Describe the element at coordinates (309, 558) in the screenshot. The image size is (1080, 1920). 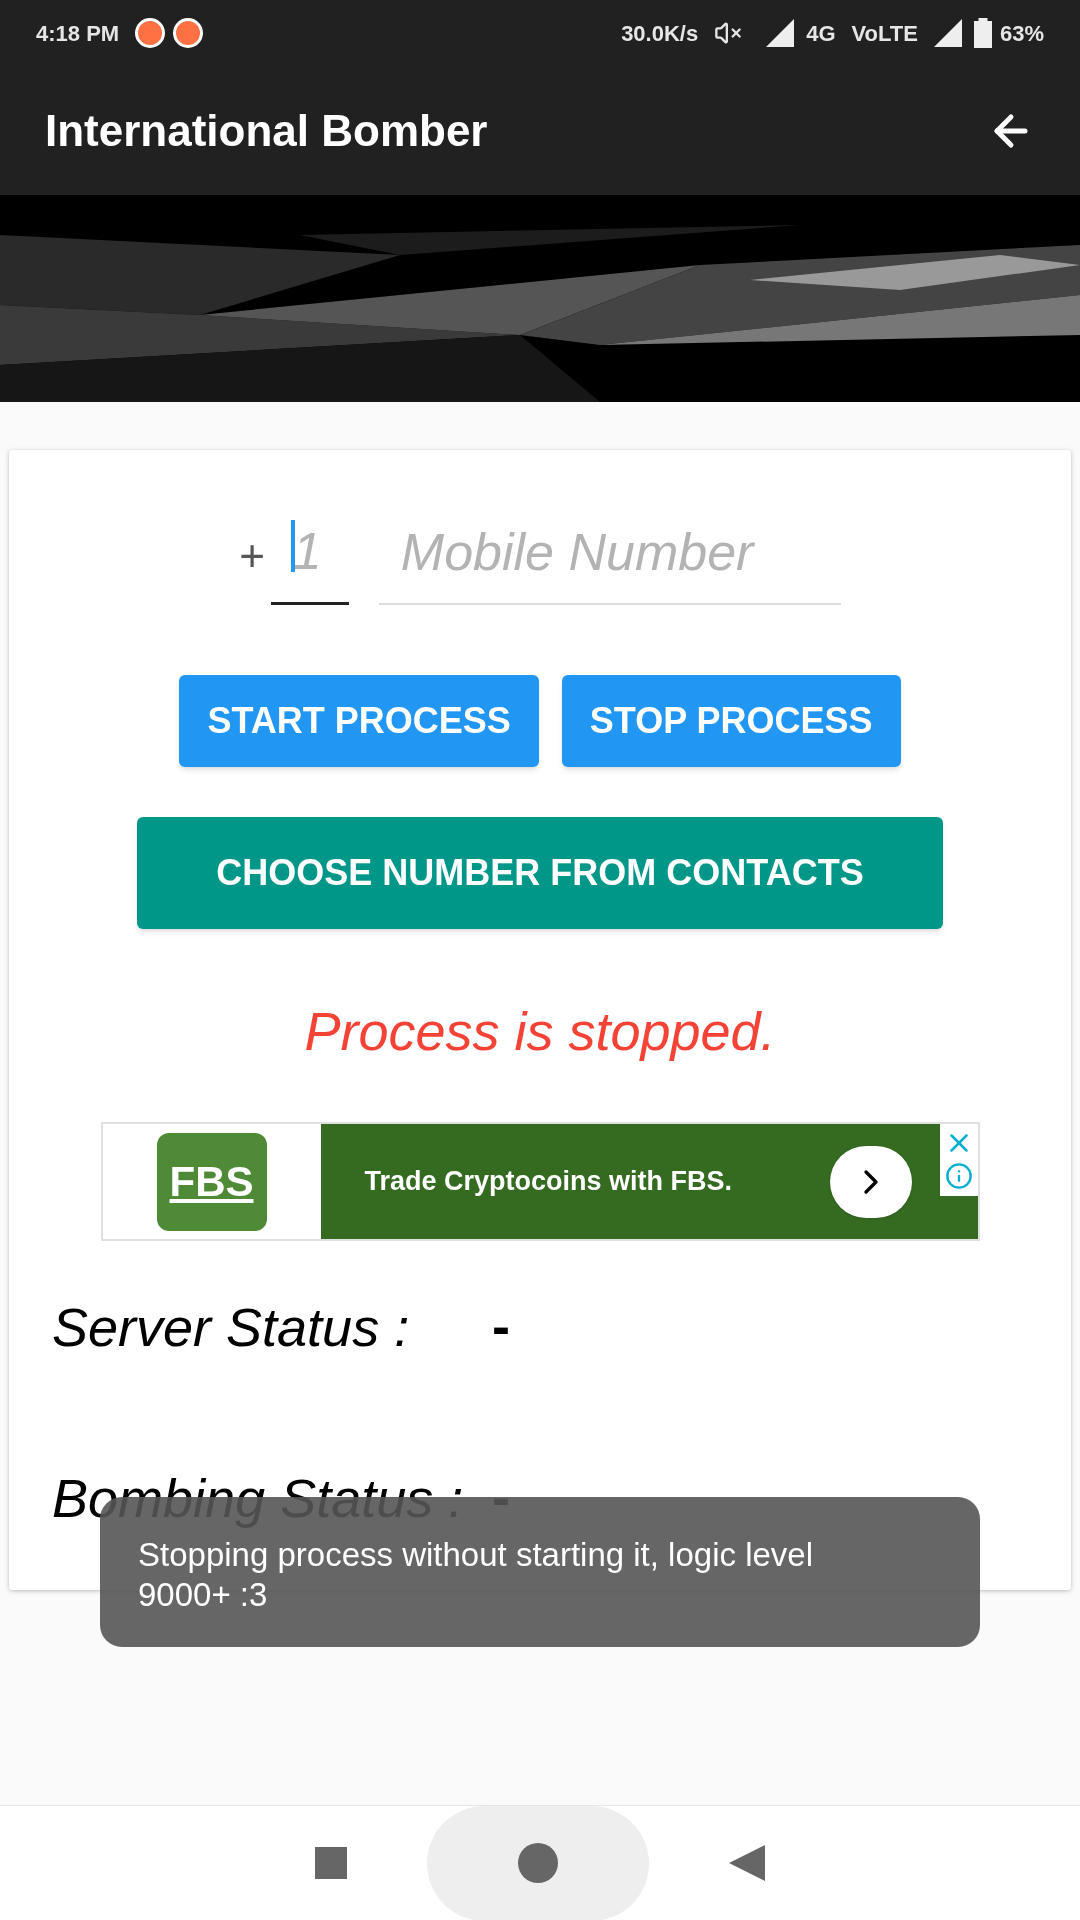
I see `input-field: 1` at that location.